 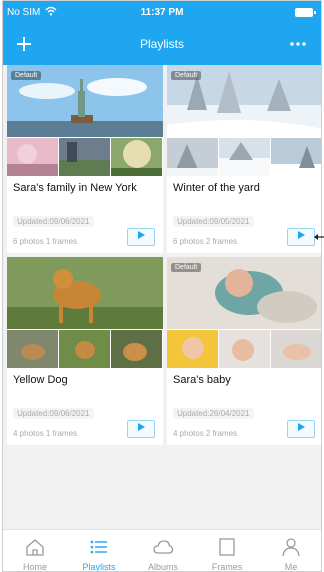 What do you see at coordinates (305, 12) in the screenshot?
I see `battery-icon` at bounding box center [305, 12].